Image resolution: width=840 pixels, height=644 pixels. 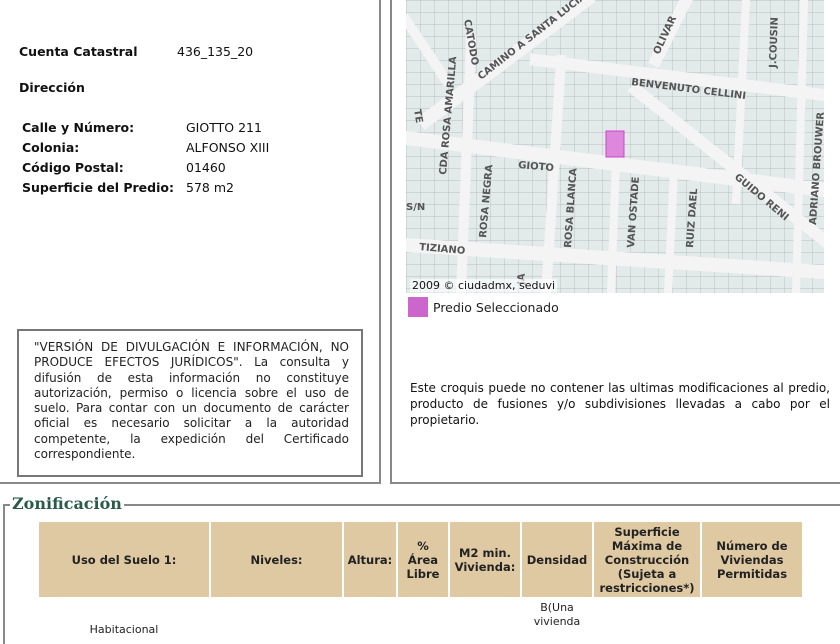 I want to click on cell-superficie-max, so click(x=647, y=617).